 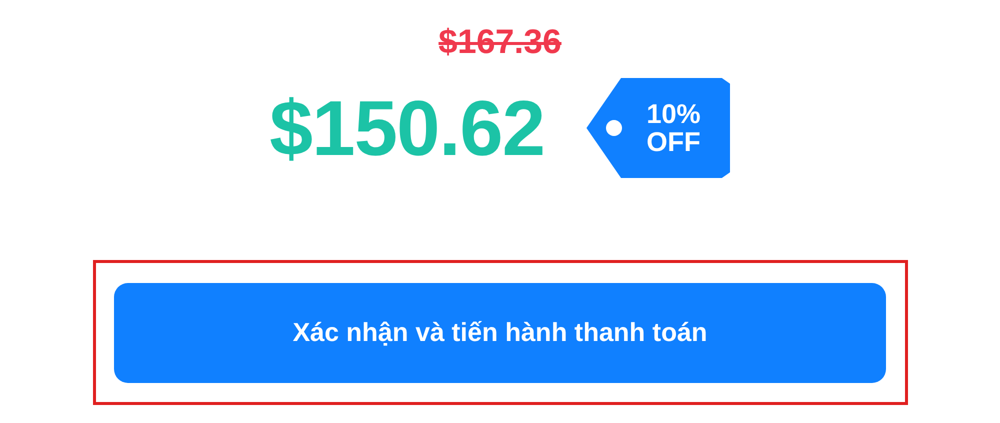 I want to click on discount-label: 10% OFF, so click(x=673, y=128).